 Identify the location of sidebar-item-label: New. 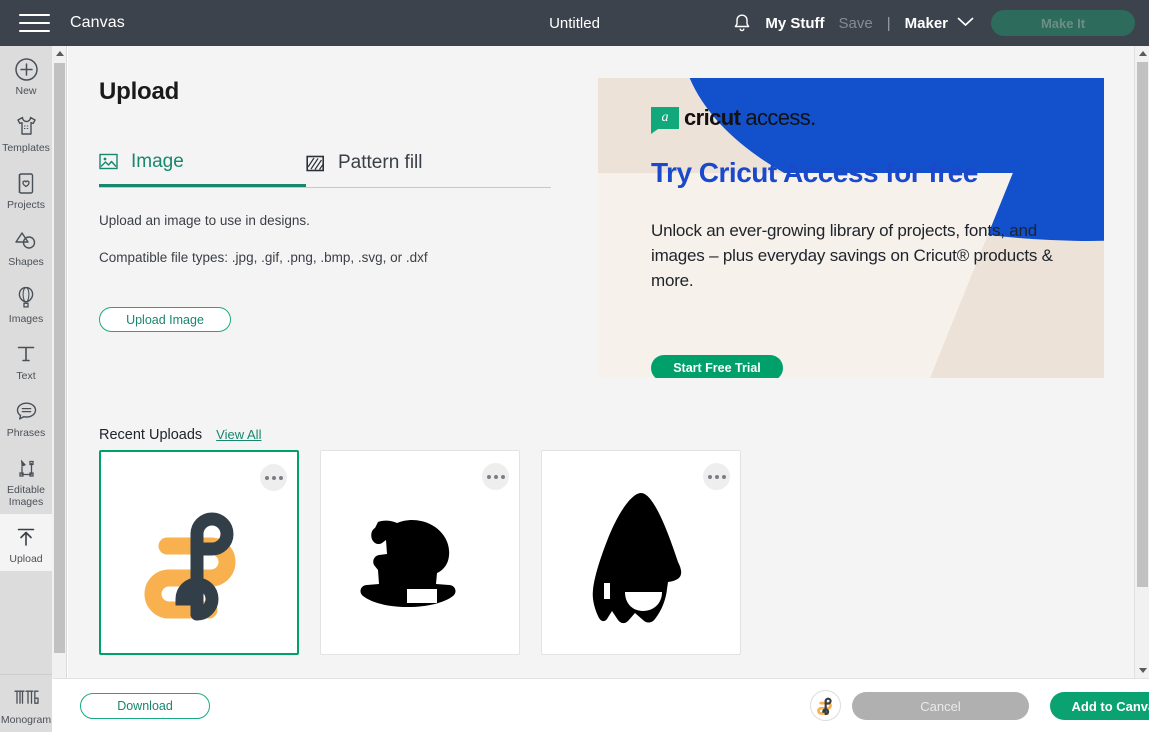
(26, 91).